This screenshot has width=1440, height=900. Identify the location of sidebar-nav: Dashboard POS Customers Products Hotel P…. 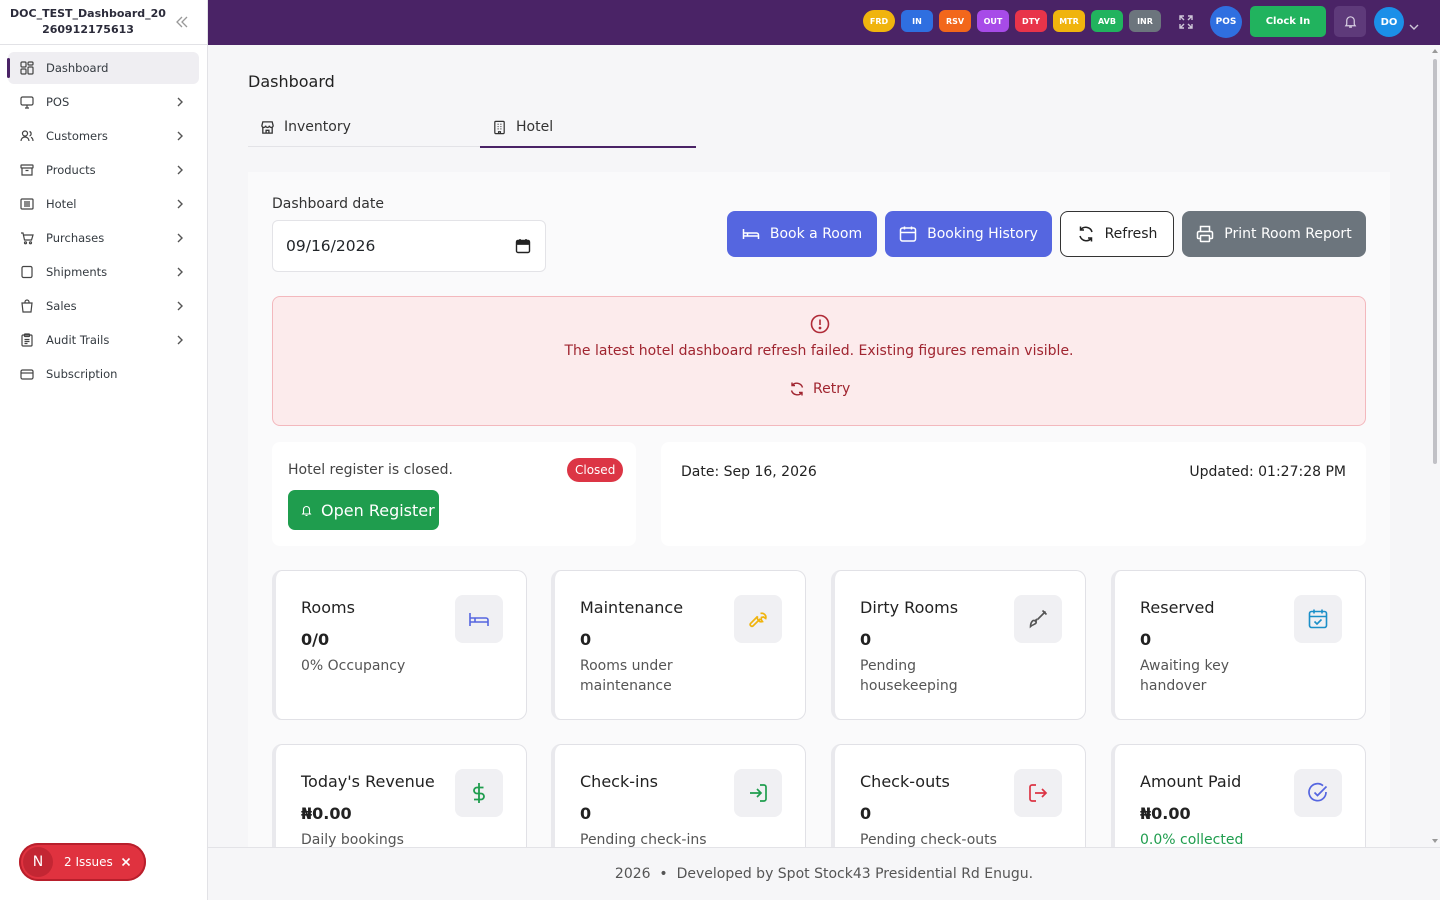
(103, 217).